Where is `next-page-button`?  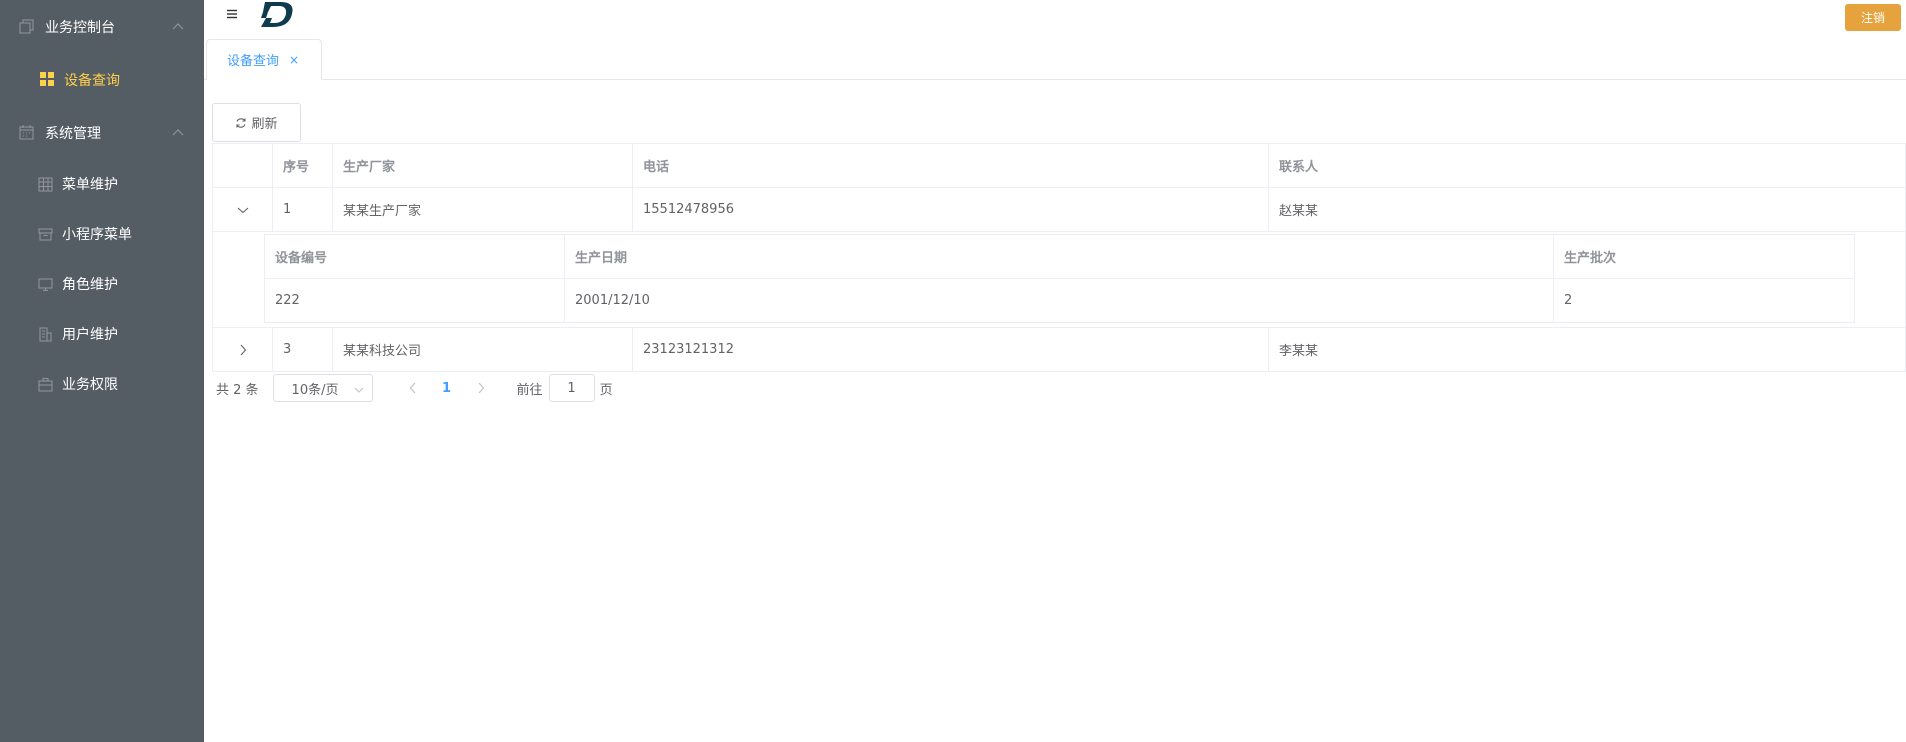 next-page-button is located at coordinates (481, 388).